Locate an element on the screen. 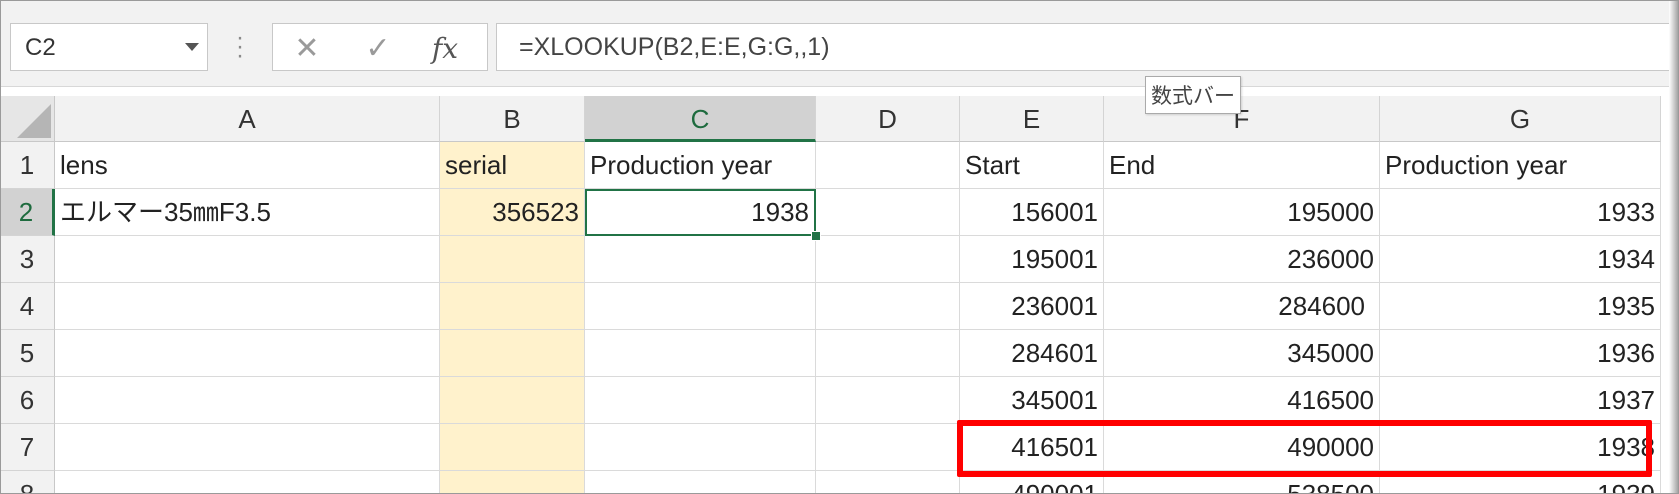 The height and width of the screenshot is (494, 1679). cell-g1: Production year is located at coordinates (1520, 165).